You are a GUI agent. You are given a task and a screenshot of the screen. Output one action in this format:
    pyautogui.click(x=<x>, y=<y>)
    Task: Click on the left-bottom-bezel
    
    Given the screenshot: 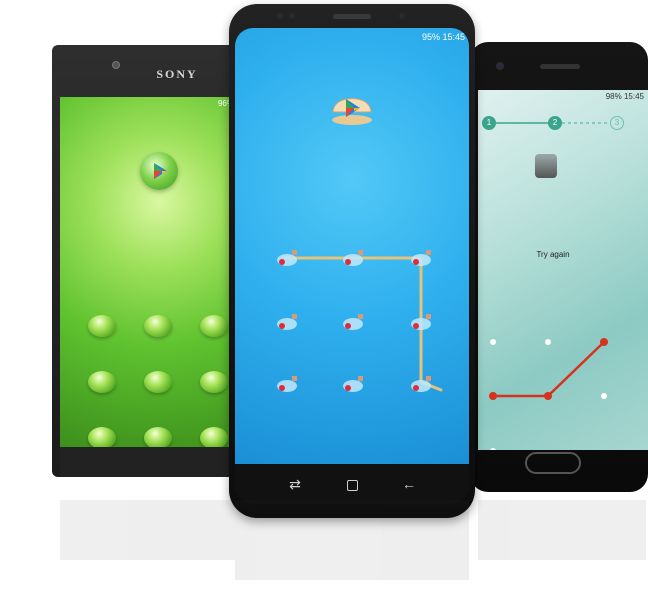 What is the action you would take?
    pyautogui.click(x=150, y=462)
    